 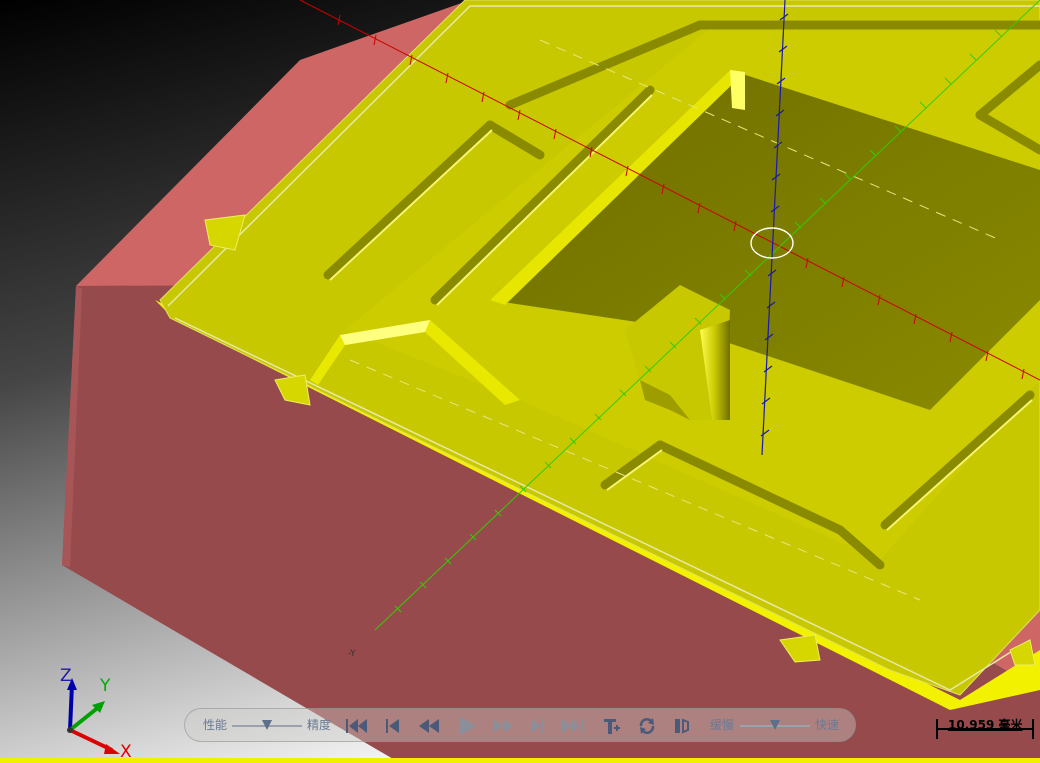 I want to click on triad-z-label: Z, so click(x=66, y=676).